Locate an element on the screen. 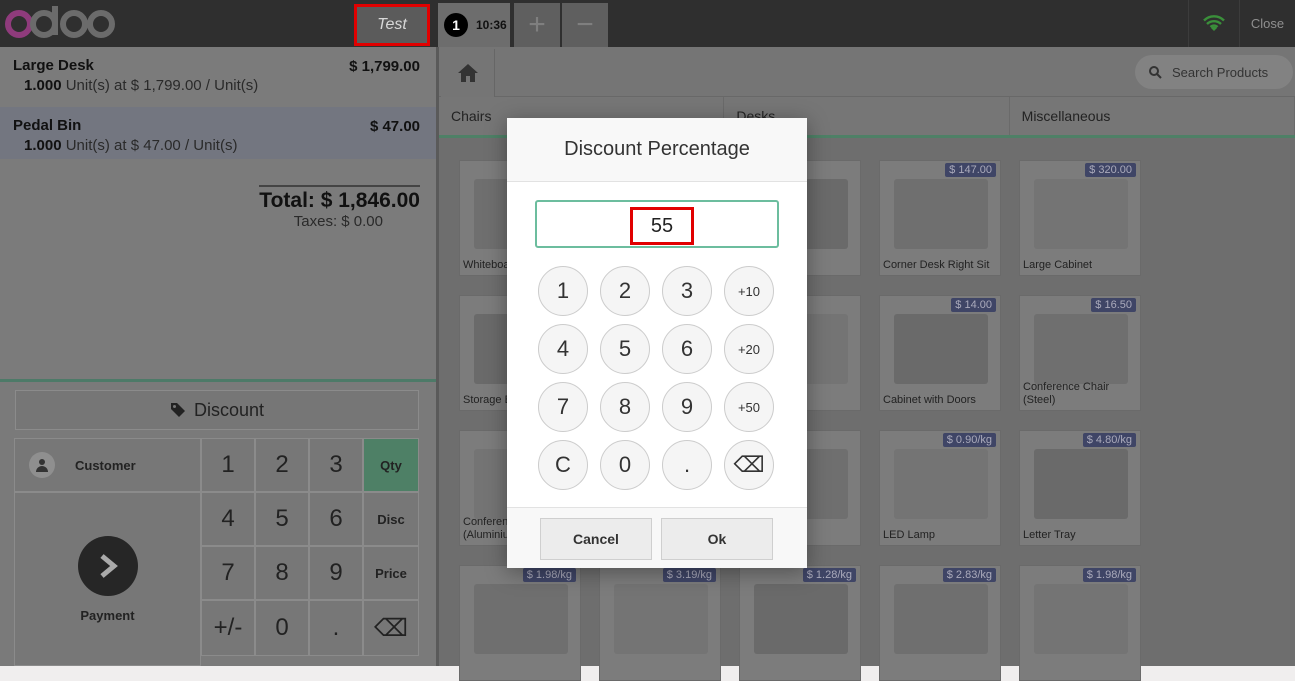 This screenshot has width=1295, height=681. numpad-key-3: 3 is located at coordinates (336, 465).